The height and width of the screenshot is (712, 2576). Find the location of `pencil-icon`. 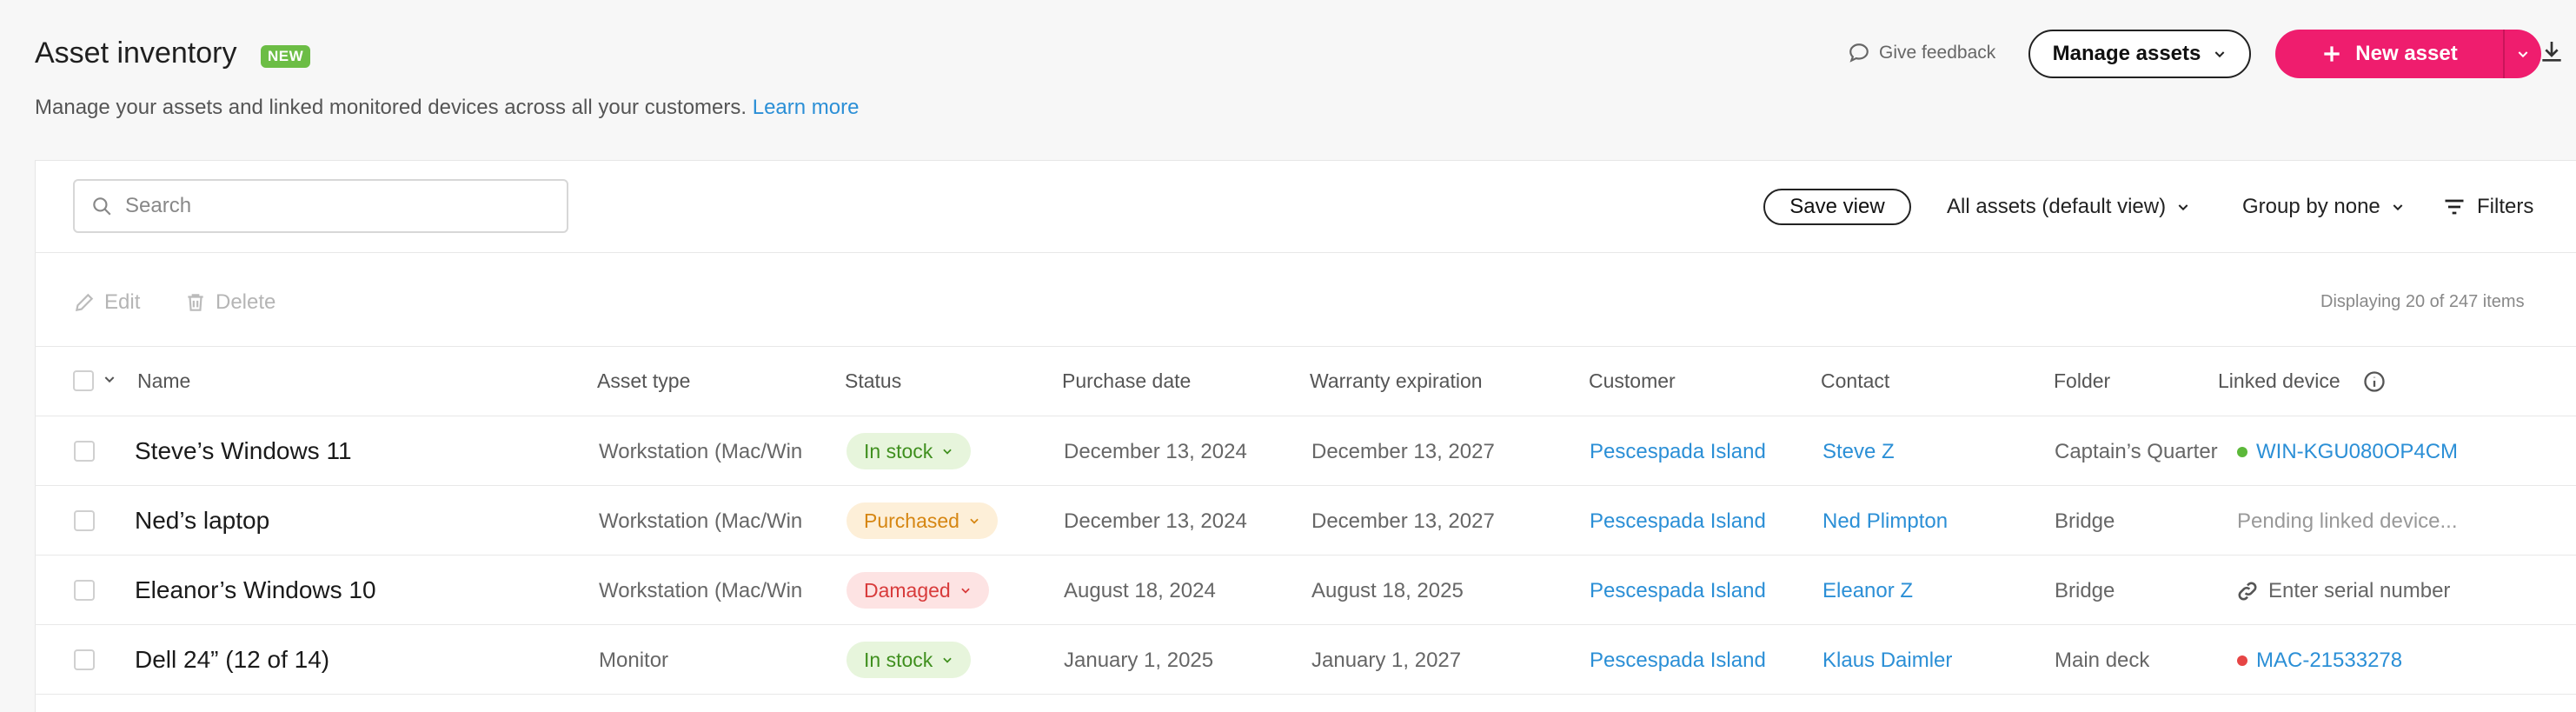

pencil-icon is located at coordinates (84, 302).